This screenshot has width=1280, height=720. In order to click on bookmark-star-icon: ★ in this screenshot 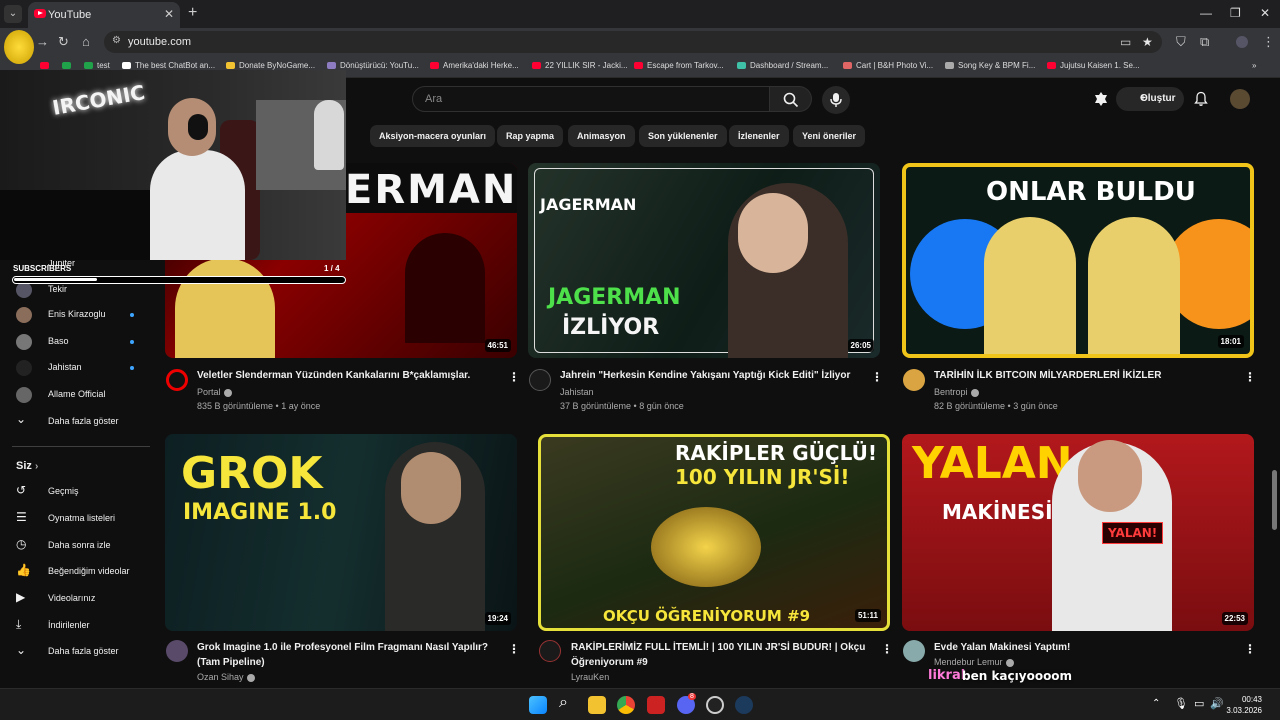, I will do `click(1147, 42)`.